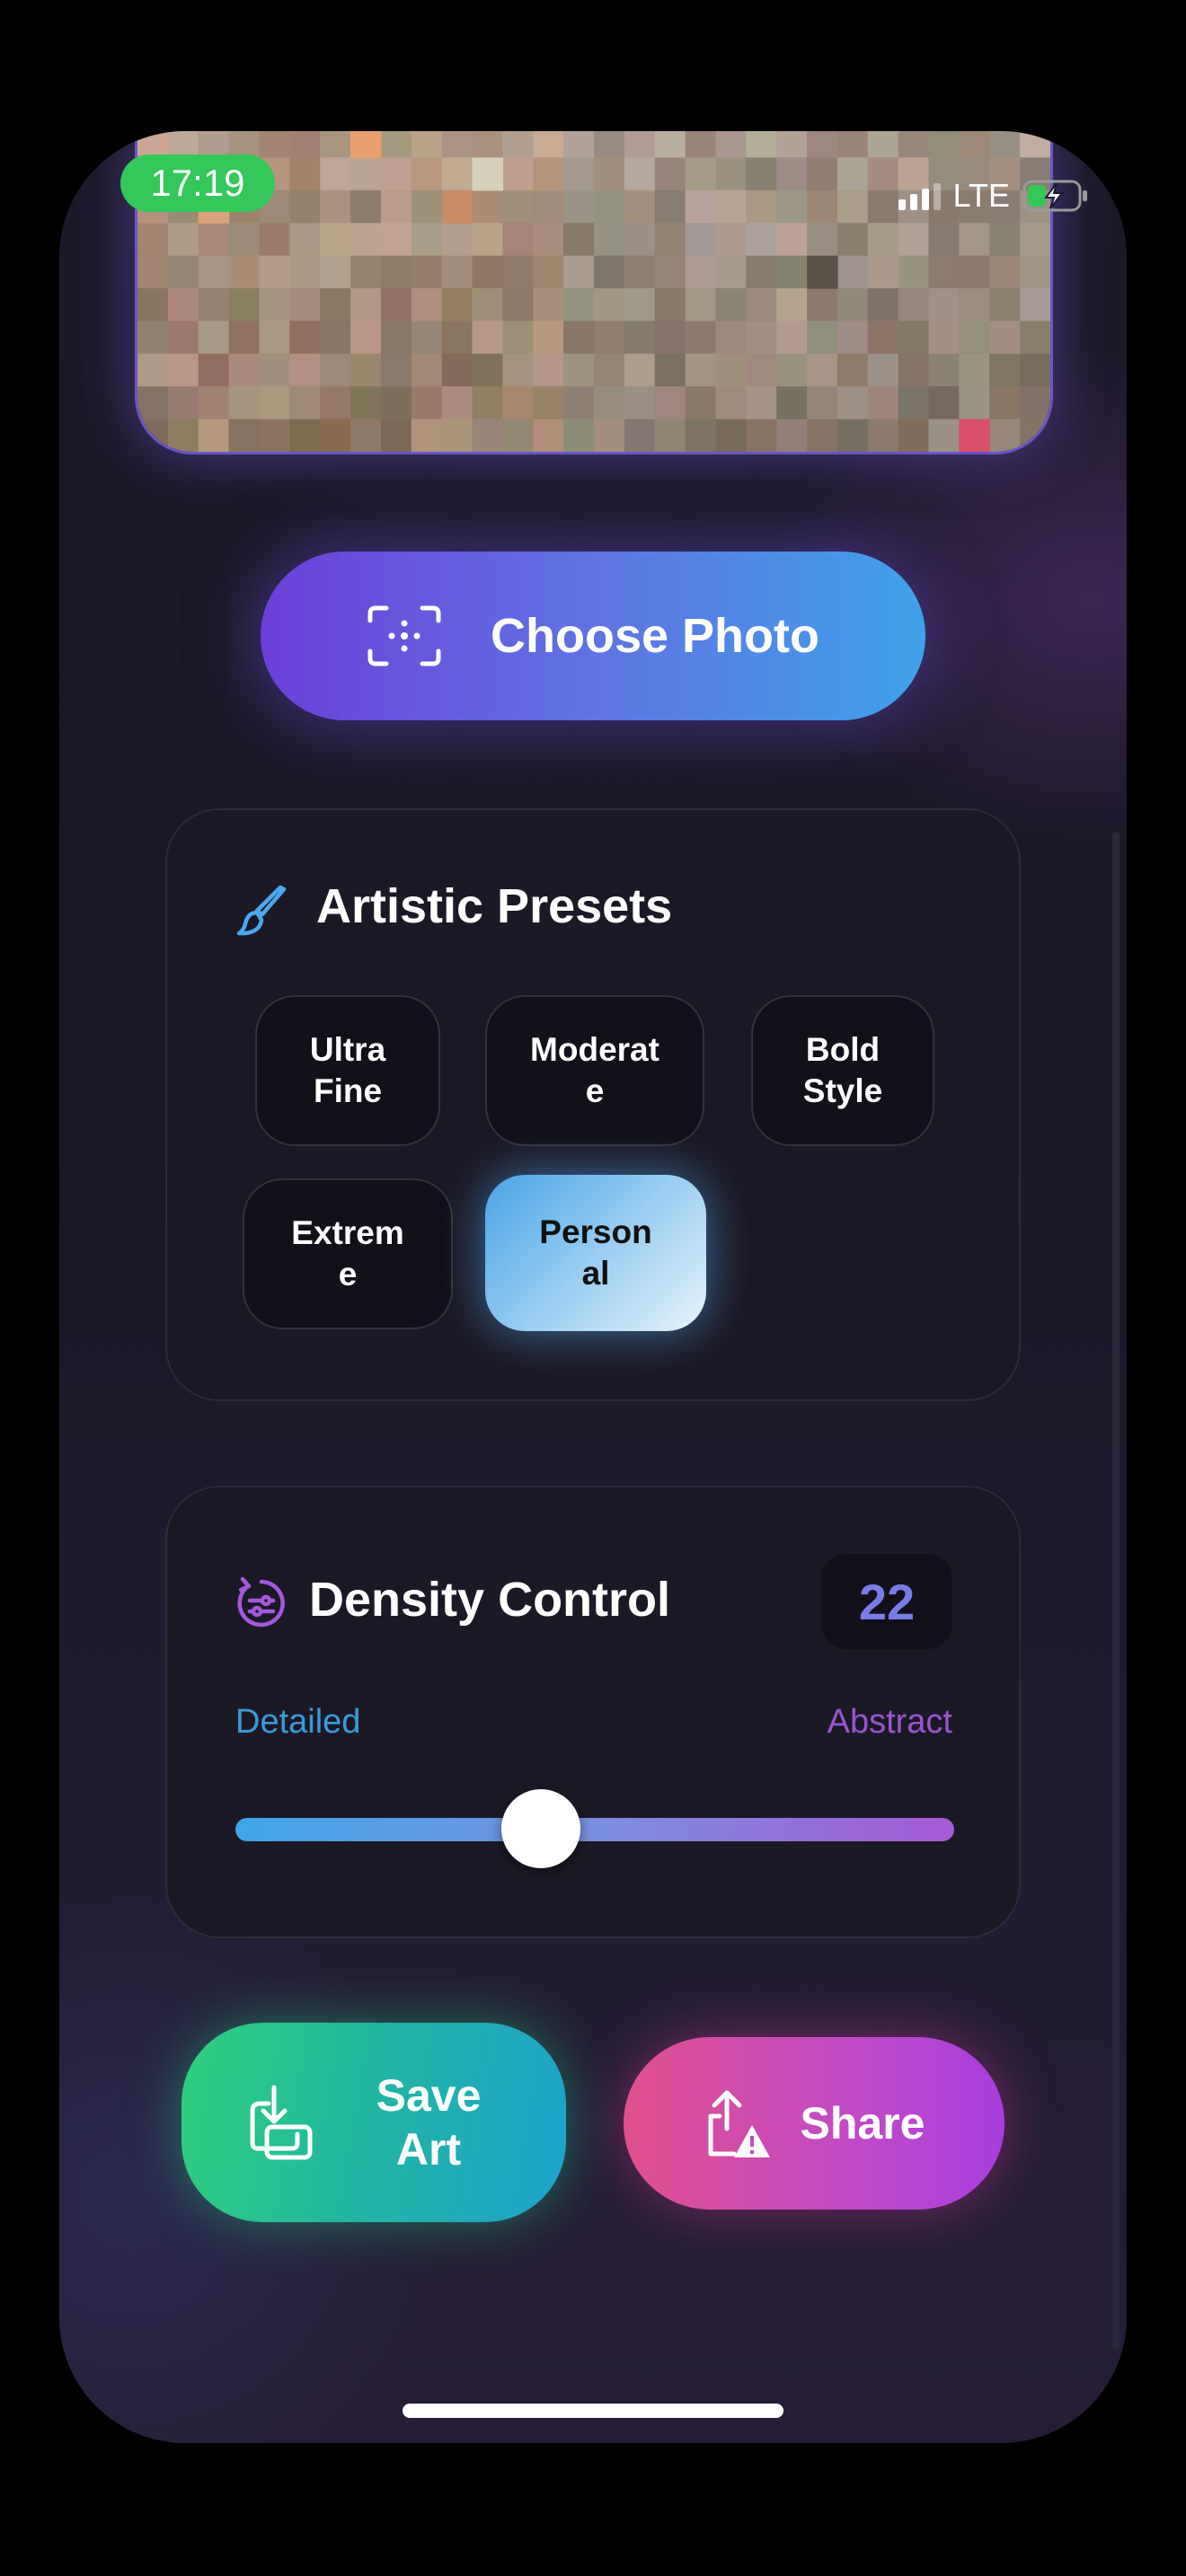 The height and width of the screenshot is (2576, 1186). I want to click on choose-photo-button: Choose Photo, so click(593, 635).